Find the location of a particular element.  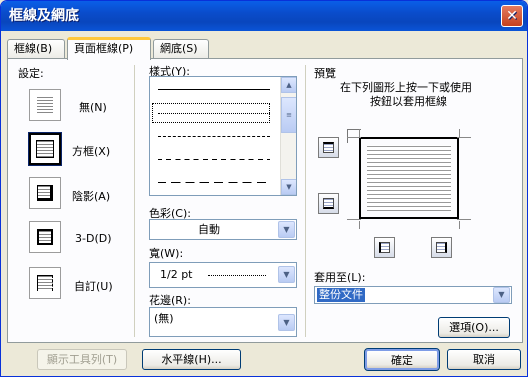

setting-3d-label: 3-D(D) is located at coordinates (93, 238).